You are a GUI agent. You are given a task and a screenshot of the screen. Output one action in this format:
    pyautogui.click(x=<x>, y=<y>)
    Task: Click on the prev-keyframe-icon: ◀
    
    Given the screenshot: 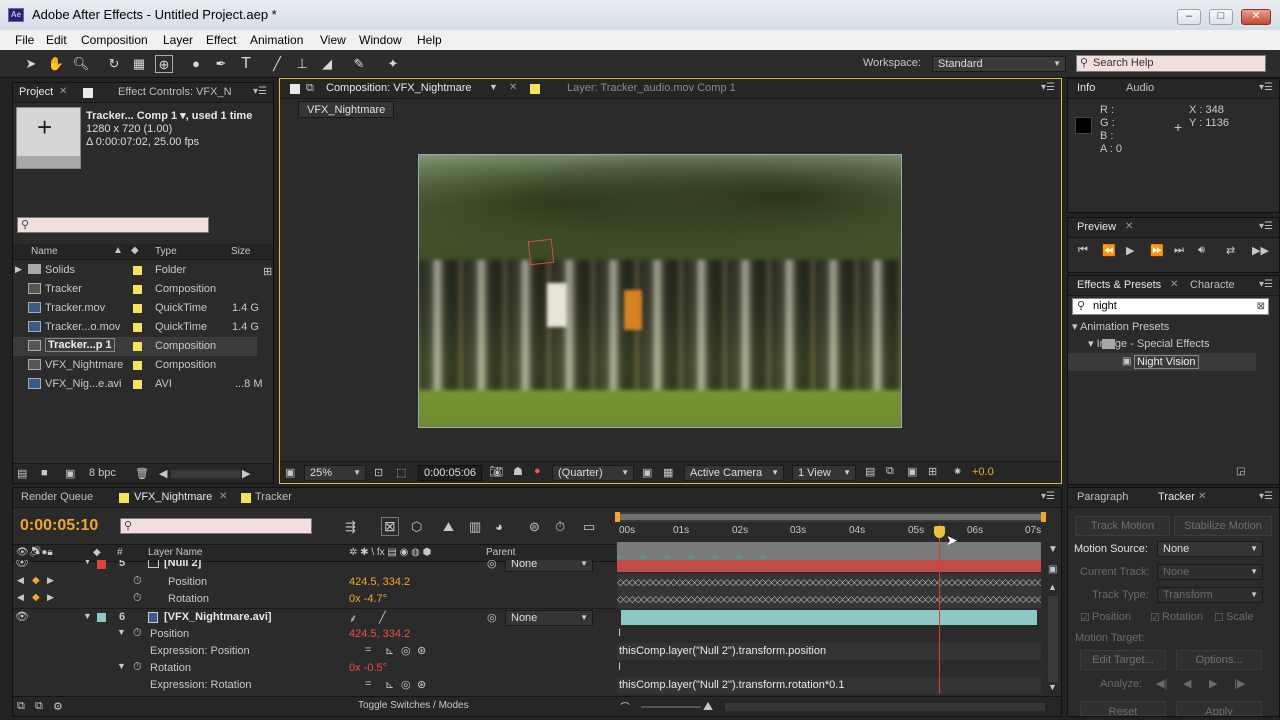 What is the action you would take?
    pyautogui.click(x=20, y=580)
    